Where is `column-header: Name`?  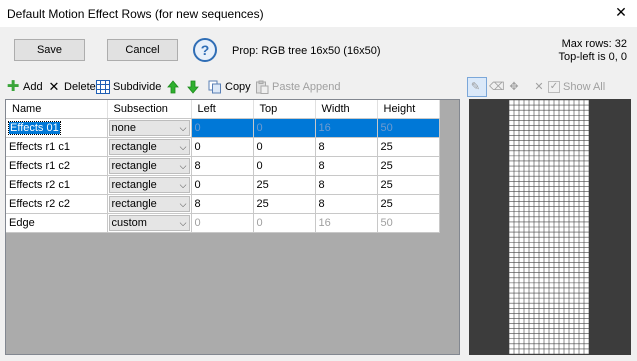 column-header: Name is located at coordinates (57, 109).